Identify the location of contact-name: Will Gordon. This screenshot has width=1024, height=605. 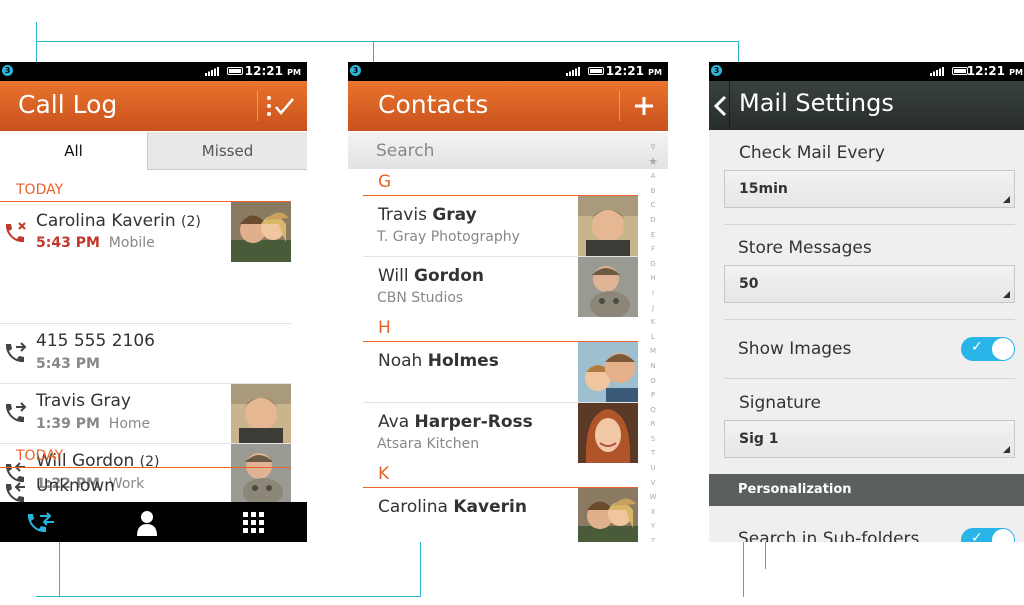
(431, 276).